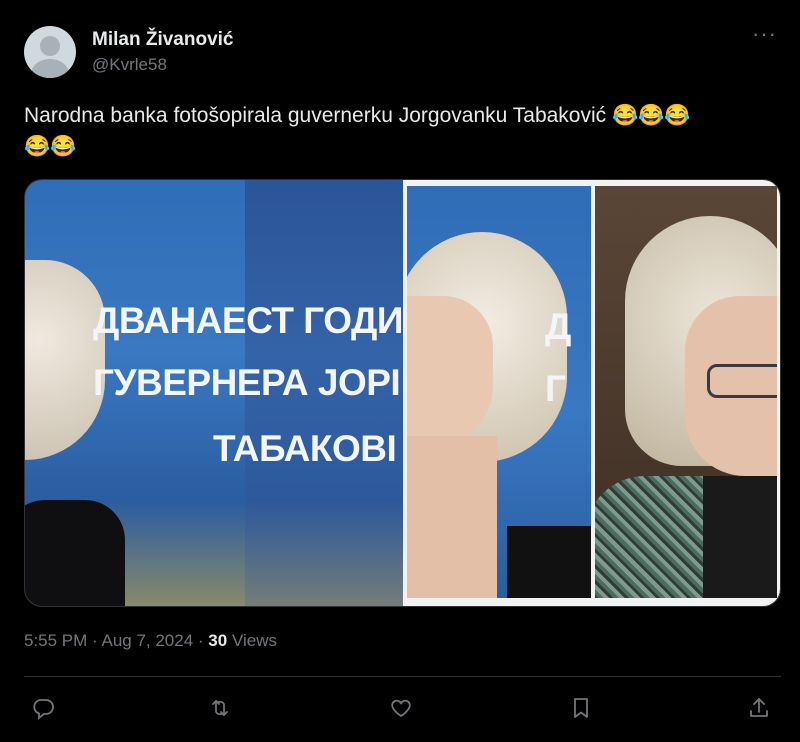 The height and width of the screenshot is (742, 800). What do you see at coordinates (218, 640) in the screenshot?
I see `views-count: 30` at bounding box center [218, 640].